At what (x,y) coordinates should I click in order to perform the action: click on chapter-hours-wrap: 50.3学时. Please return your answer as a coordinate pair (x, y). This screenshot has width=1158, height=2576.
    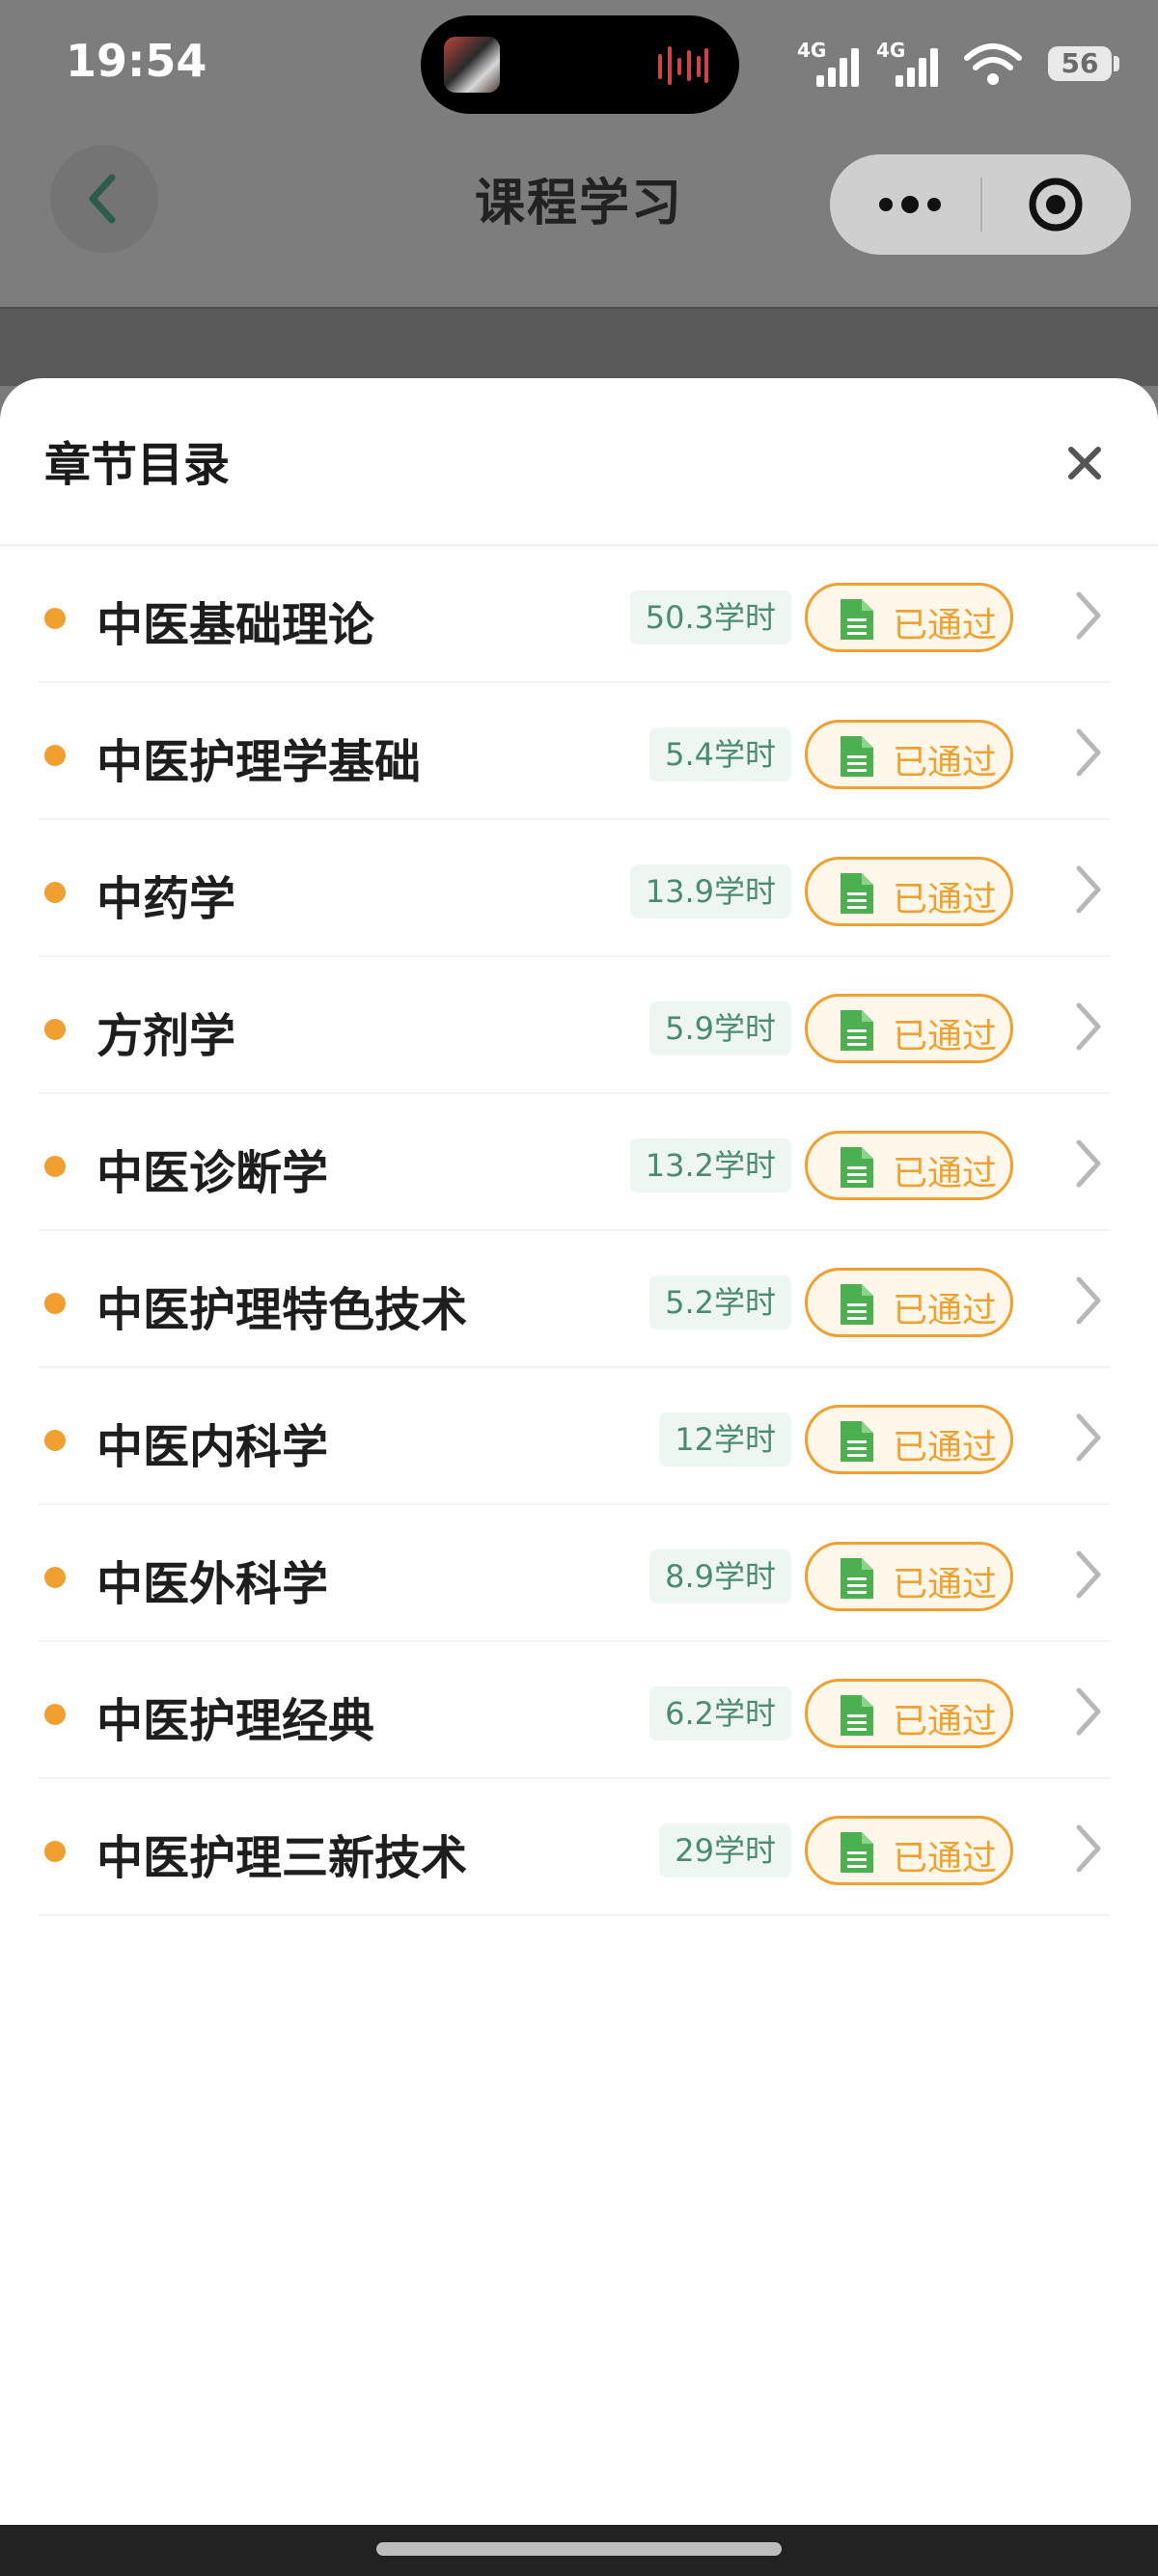
    Looking at the image, I should click on (710, 617).